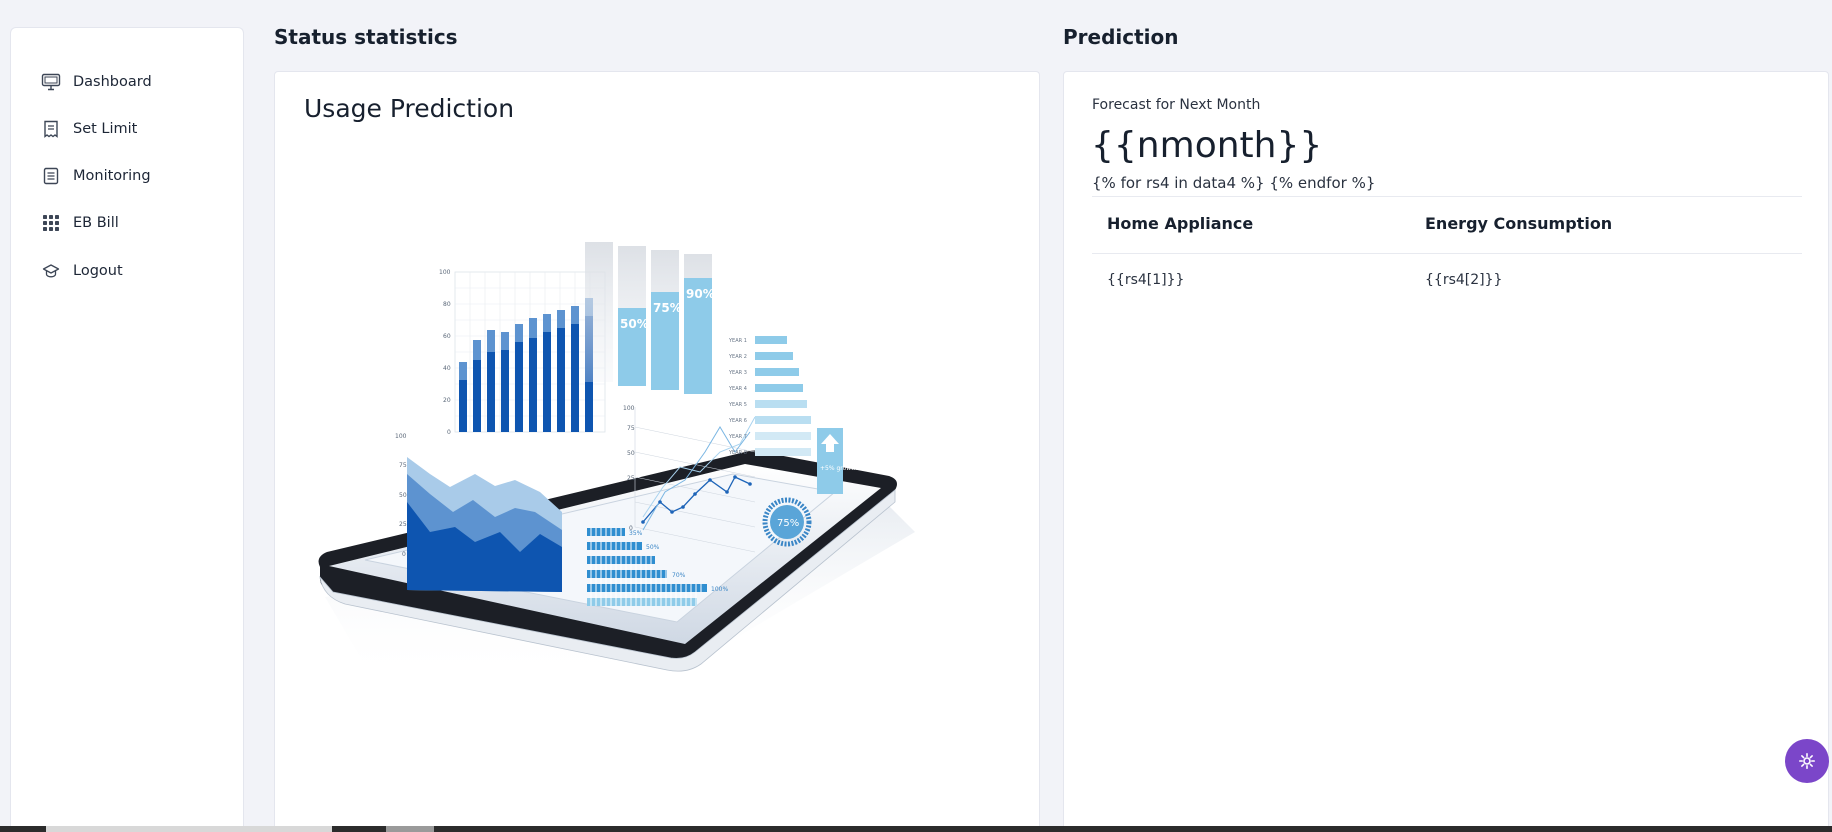 Image resolution: width=1832 pixels, height=832 pixels. I want to click on template-loop-text: {% for rs4 in data4 %} {% endfor %}, so click(1234, 183).